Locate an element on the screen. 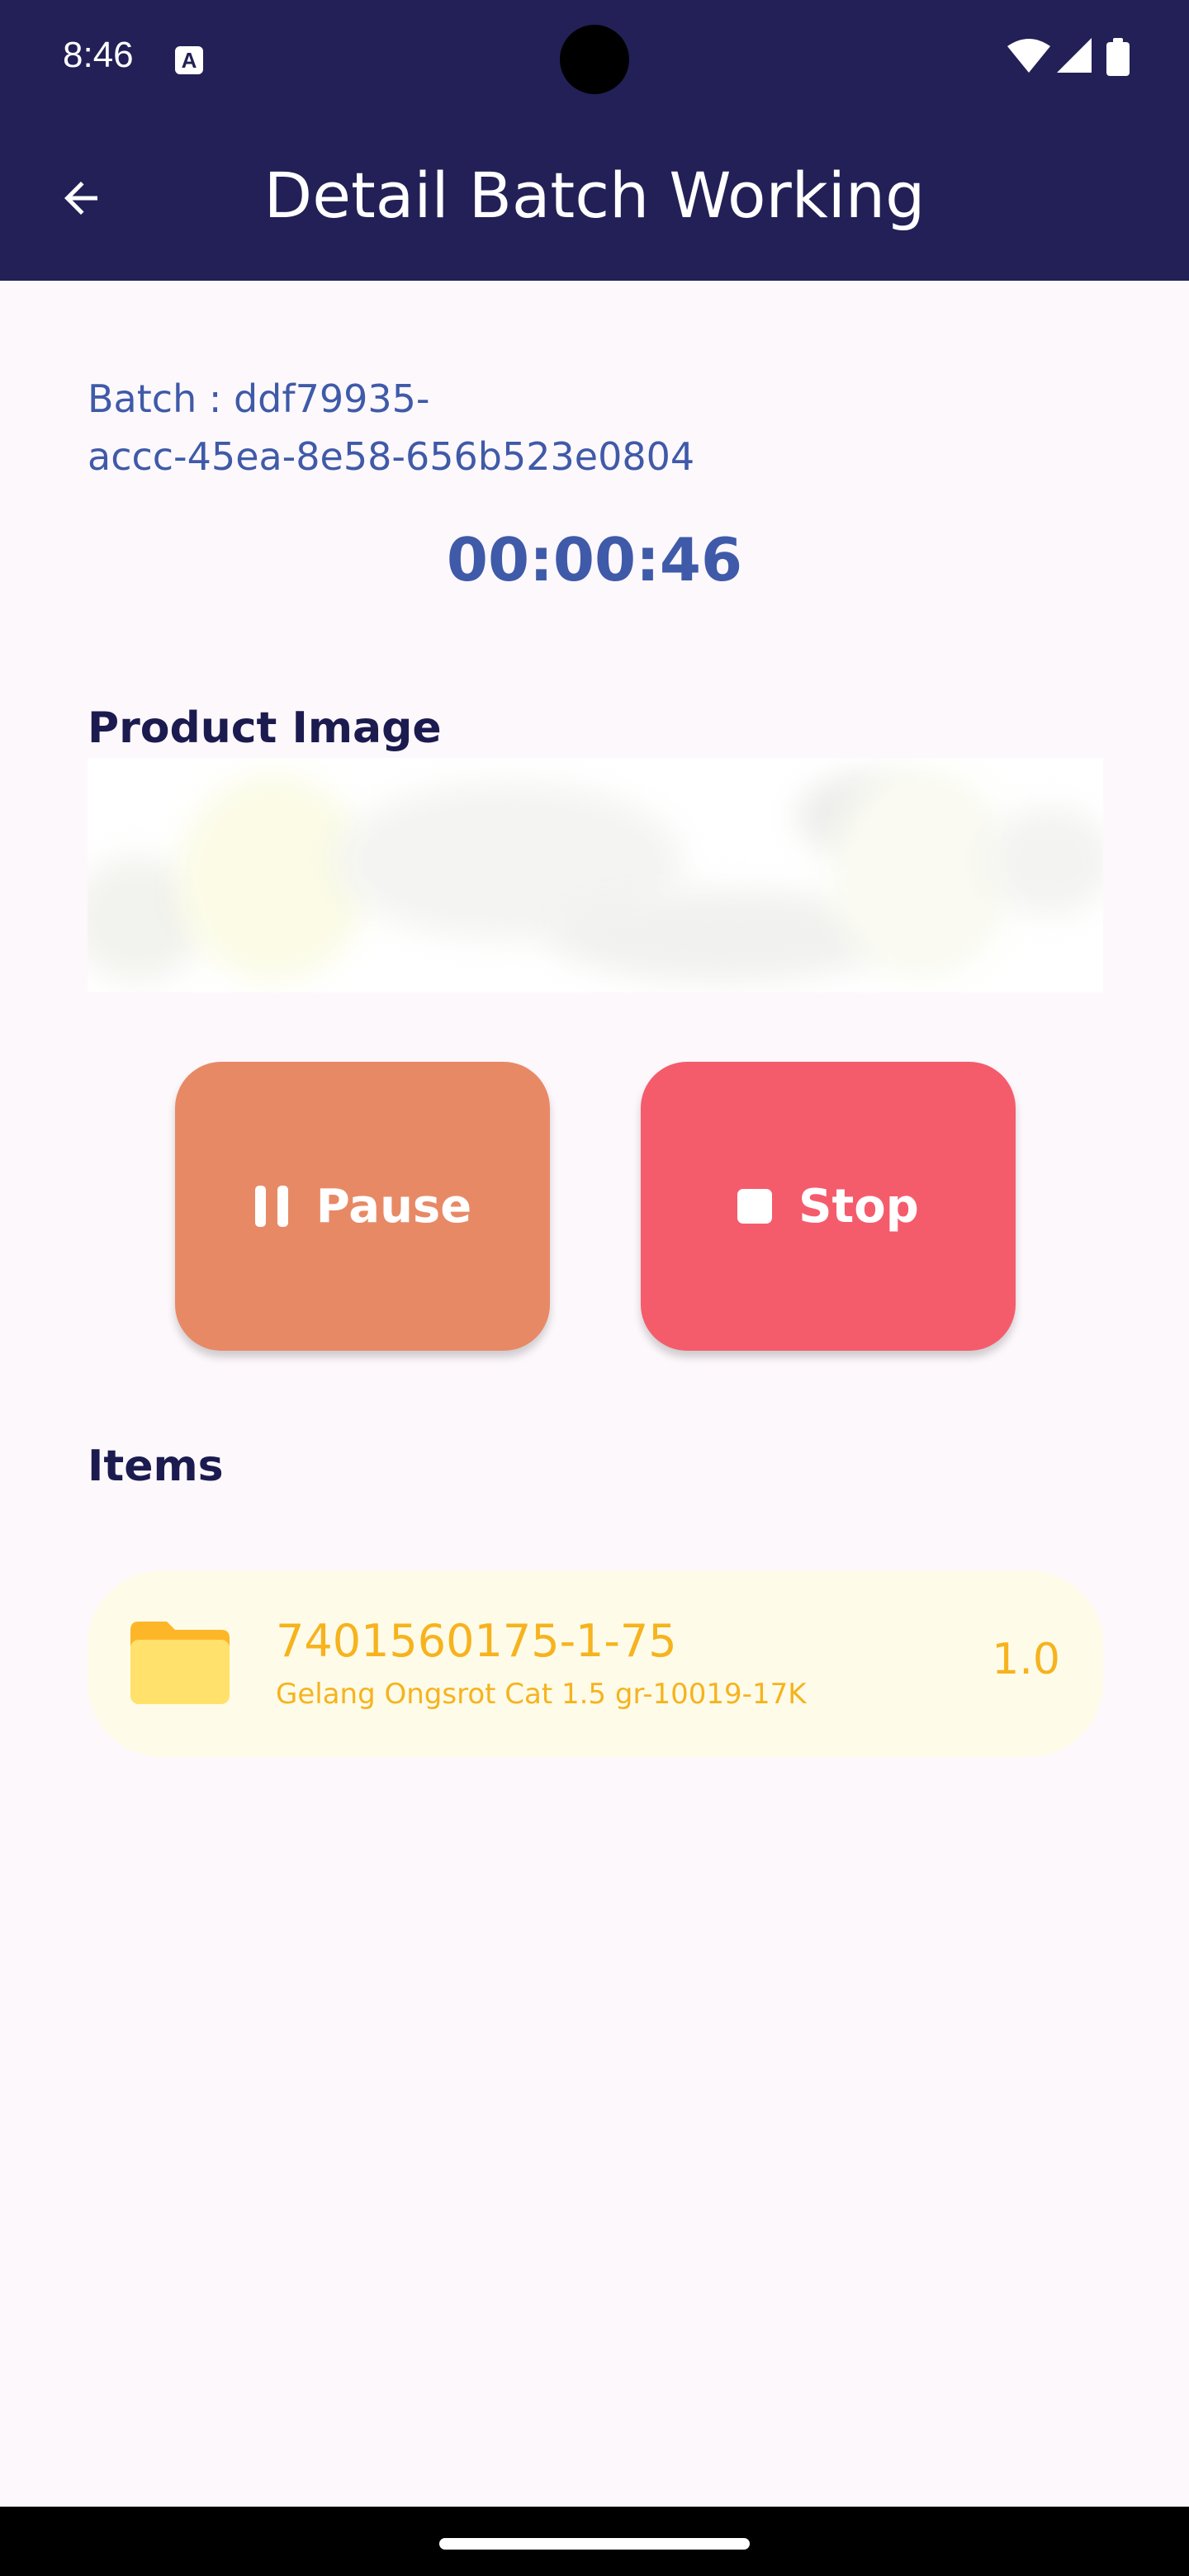 The image size is (1189, 2576). signal-icon is located at coordinates (1074, 55).